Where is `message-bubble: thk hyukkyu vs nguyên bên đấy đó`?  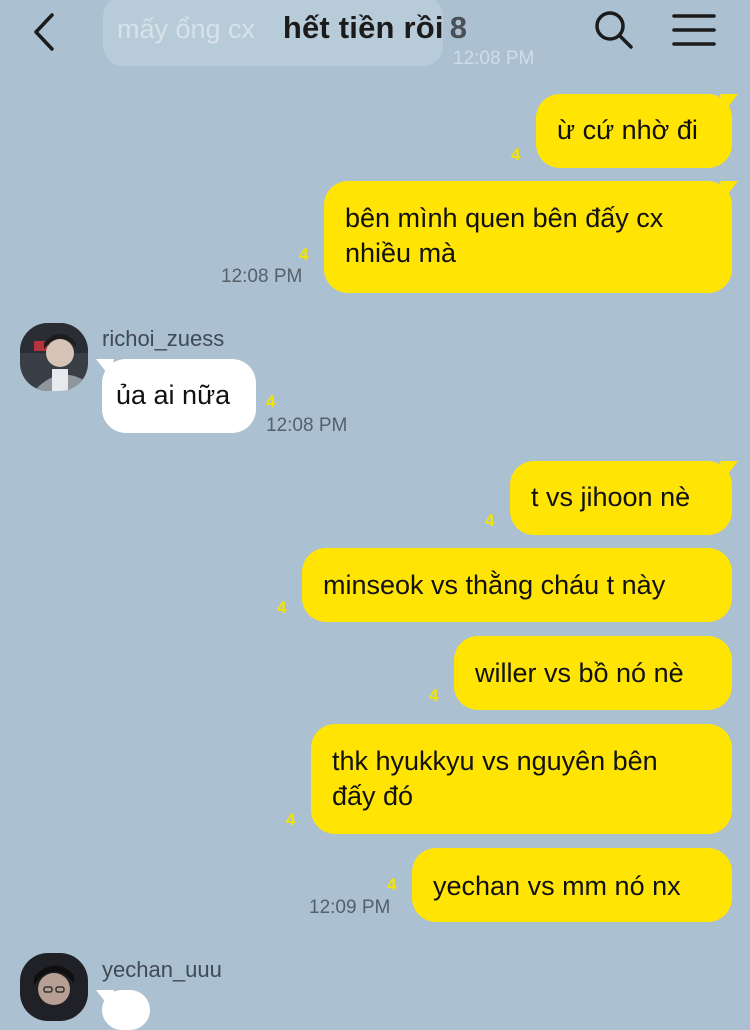 message-bubble: thk hyukkyu vs nguyên bên đấy đó is located at coordinates (521, 779).